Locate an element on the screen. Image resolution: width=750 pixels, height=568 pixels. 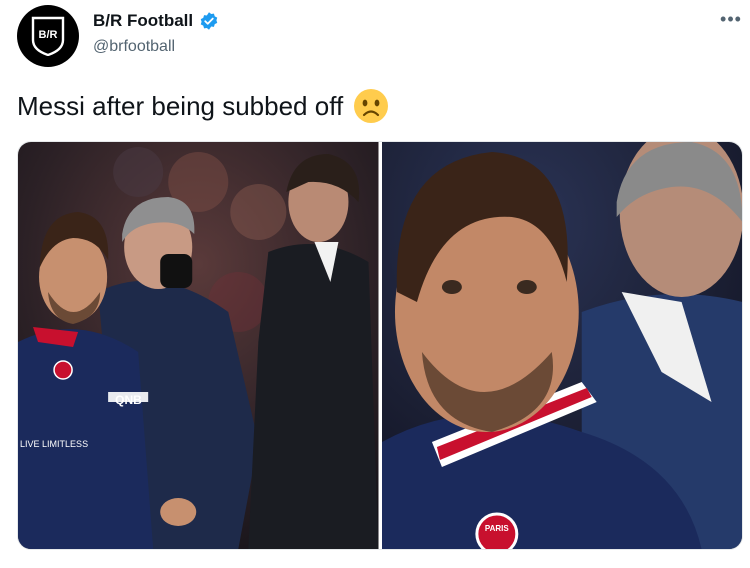
br-logo-icon: B/R is located at coordinates (48, 36).